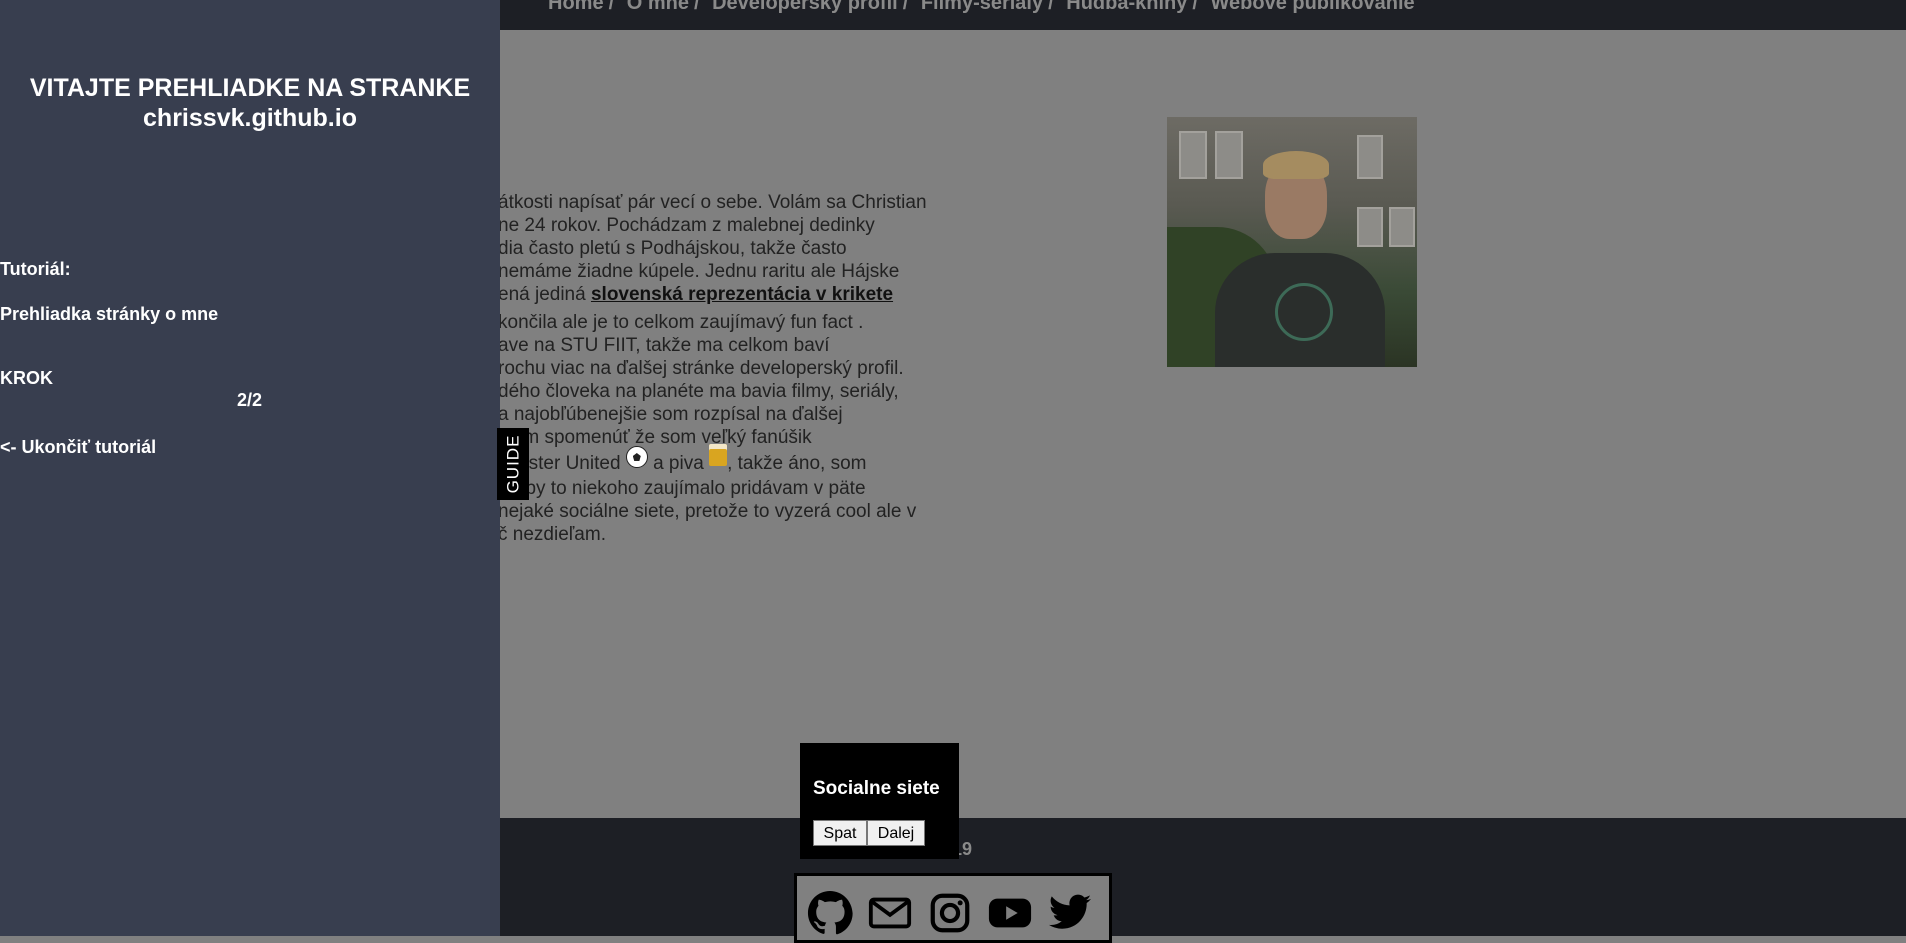 The height and width of the screenshot is (943, 1906). I want to click on bio-text: ená jediná, so click(544, 294).